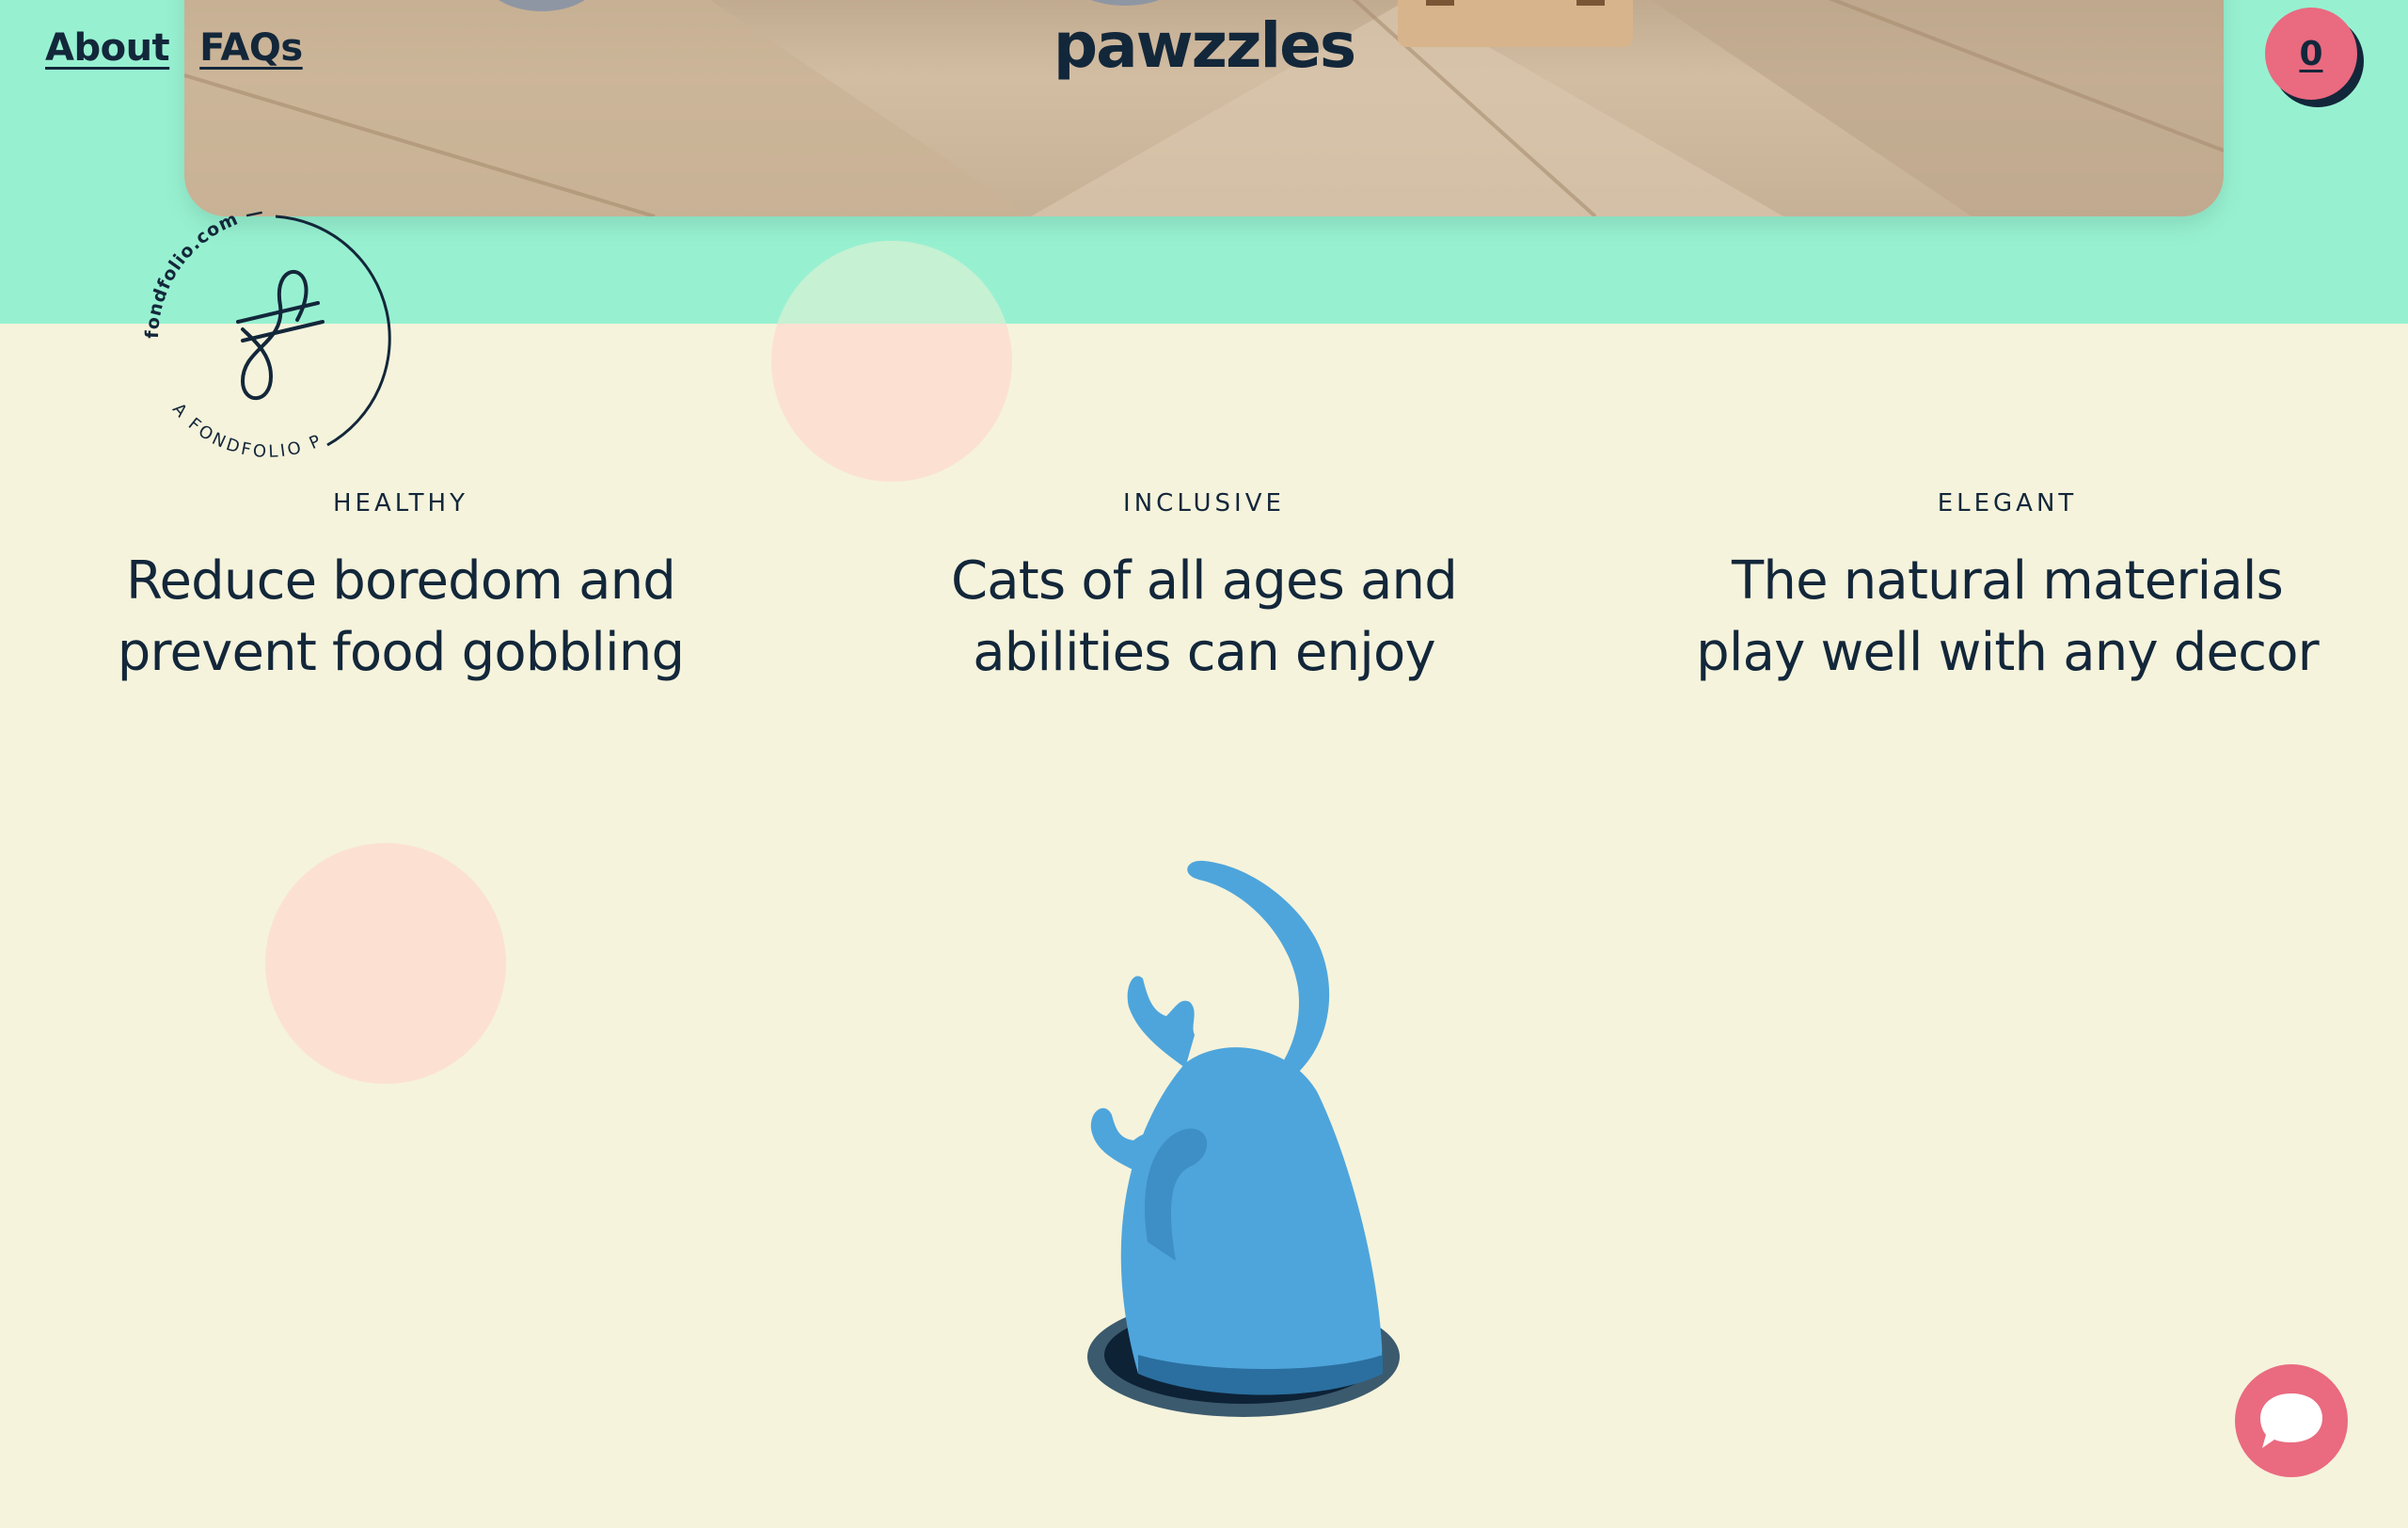  I want to click on feature-headline: Cats of all ages and abilities can enjoy, so click(1204, 617).